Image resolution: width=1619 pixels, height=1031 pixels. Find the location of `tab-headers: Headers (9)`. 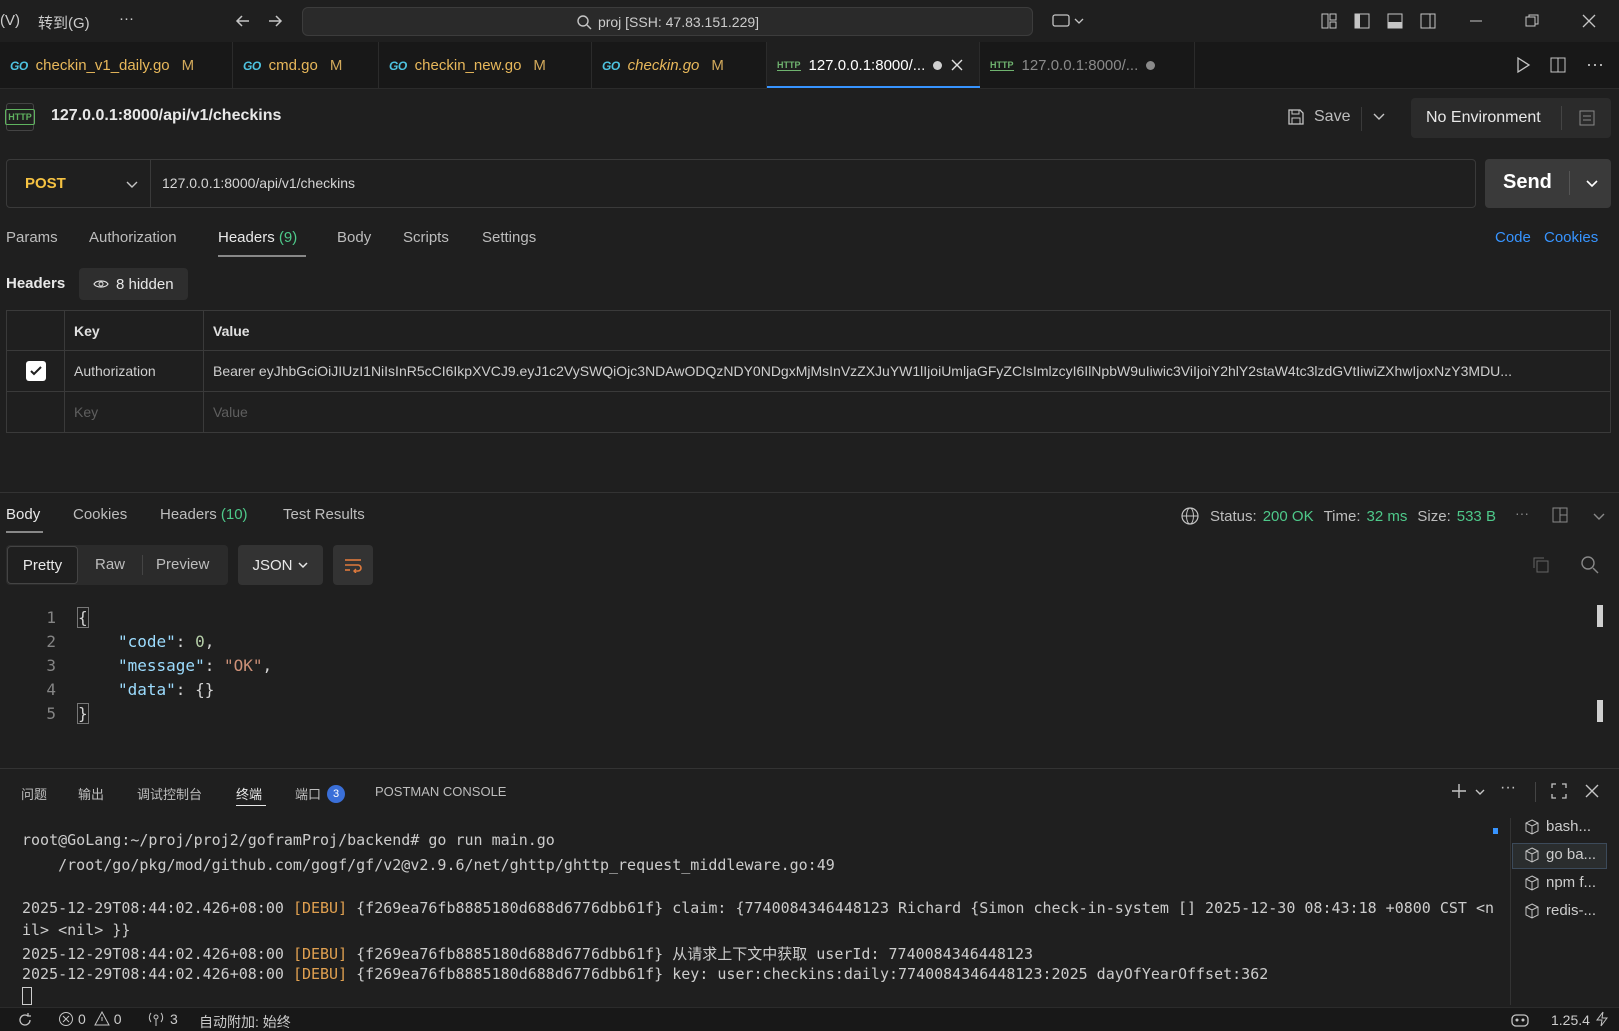

tab-headers: Headers (9) is located at coordinates (257, 237).